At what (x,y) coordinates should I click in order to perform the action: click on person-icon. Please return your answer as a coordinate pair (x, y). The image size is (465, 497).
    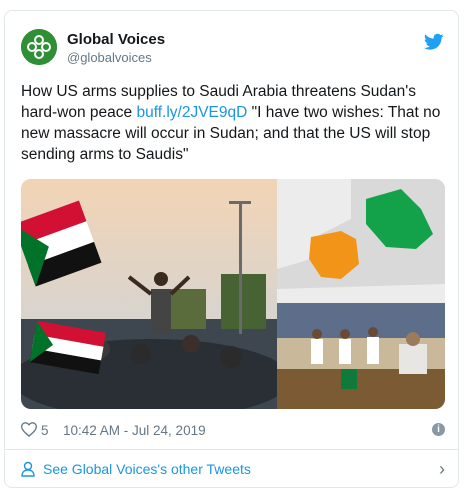
    Looking at the image, I should click on (28, 470).